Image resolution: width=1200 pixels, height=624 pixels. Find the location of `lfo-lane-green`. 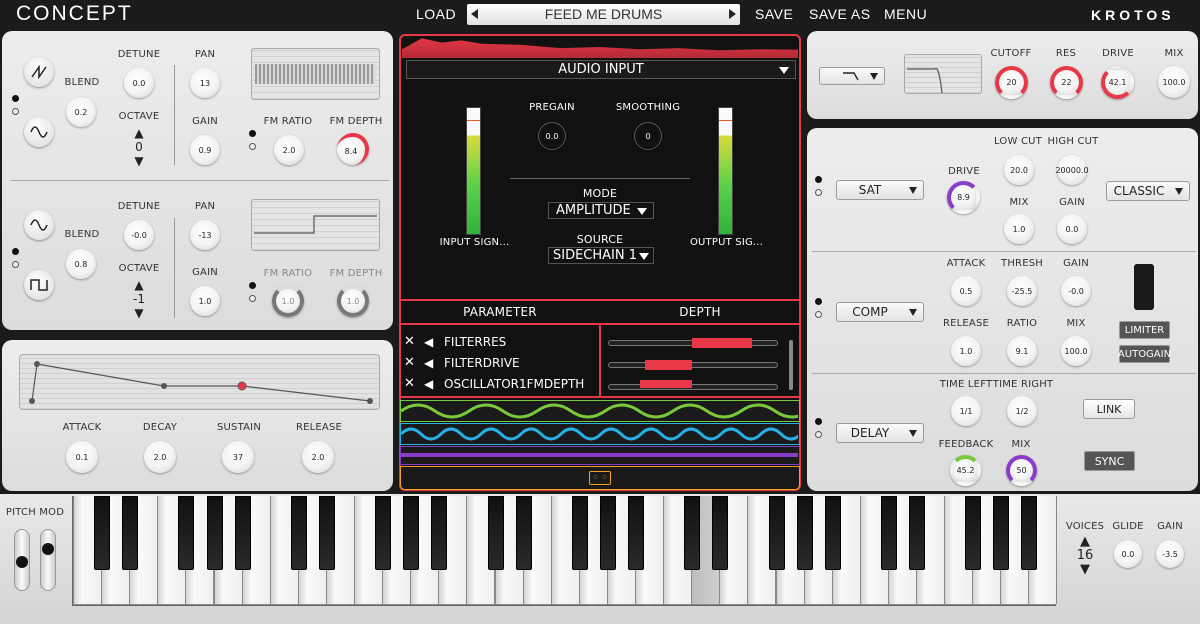

lfo-lane-green is located at coordinates (605, 411).